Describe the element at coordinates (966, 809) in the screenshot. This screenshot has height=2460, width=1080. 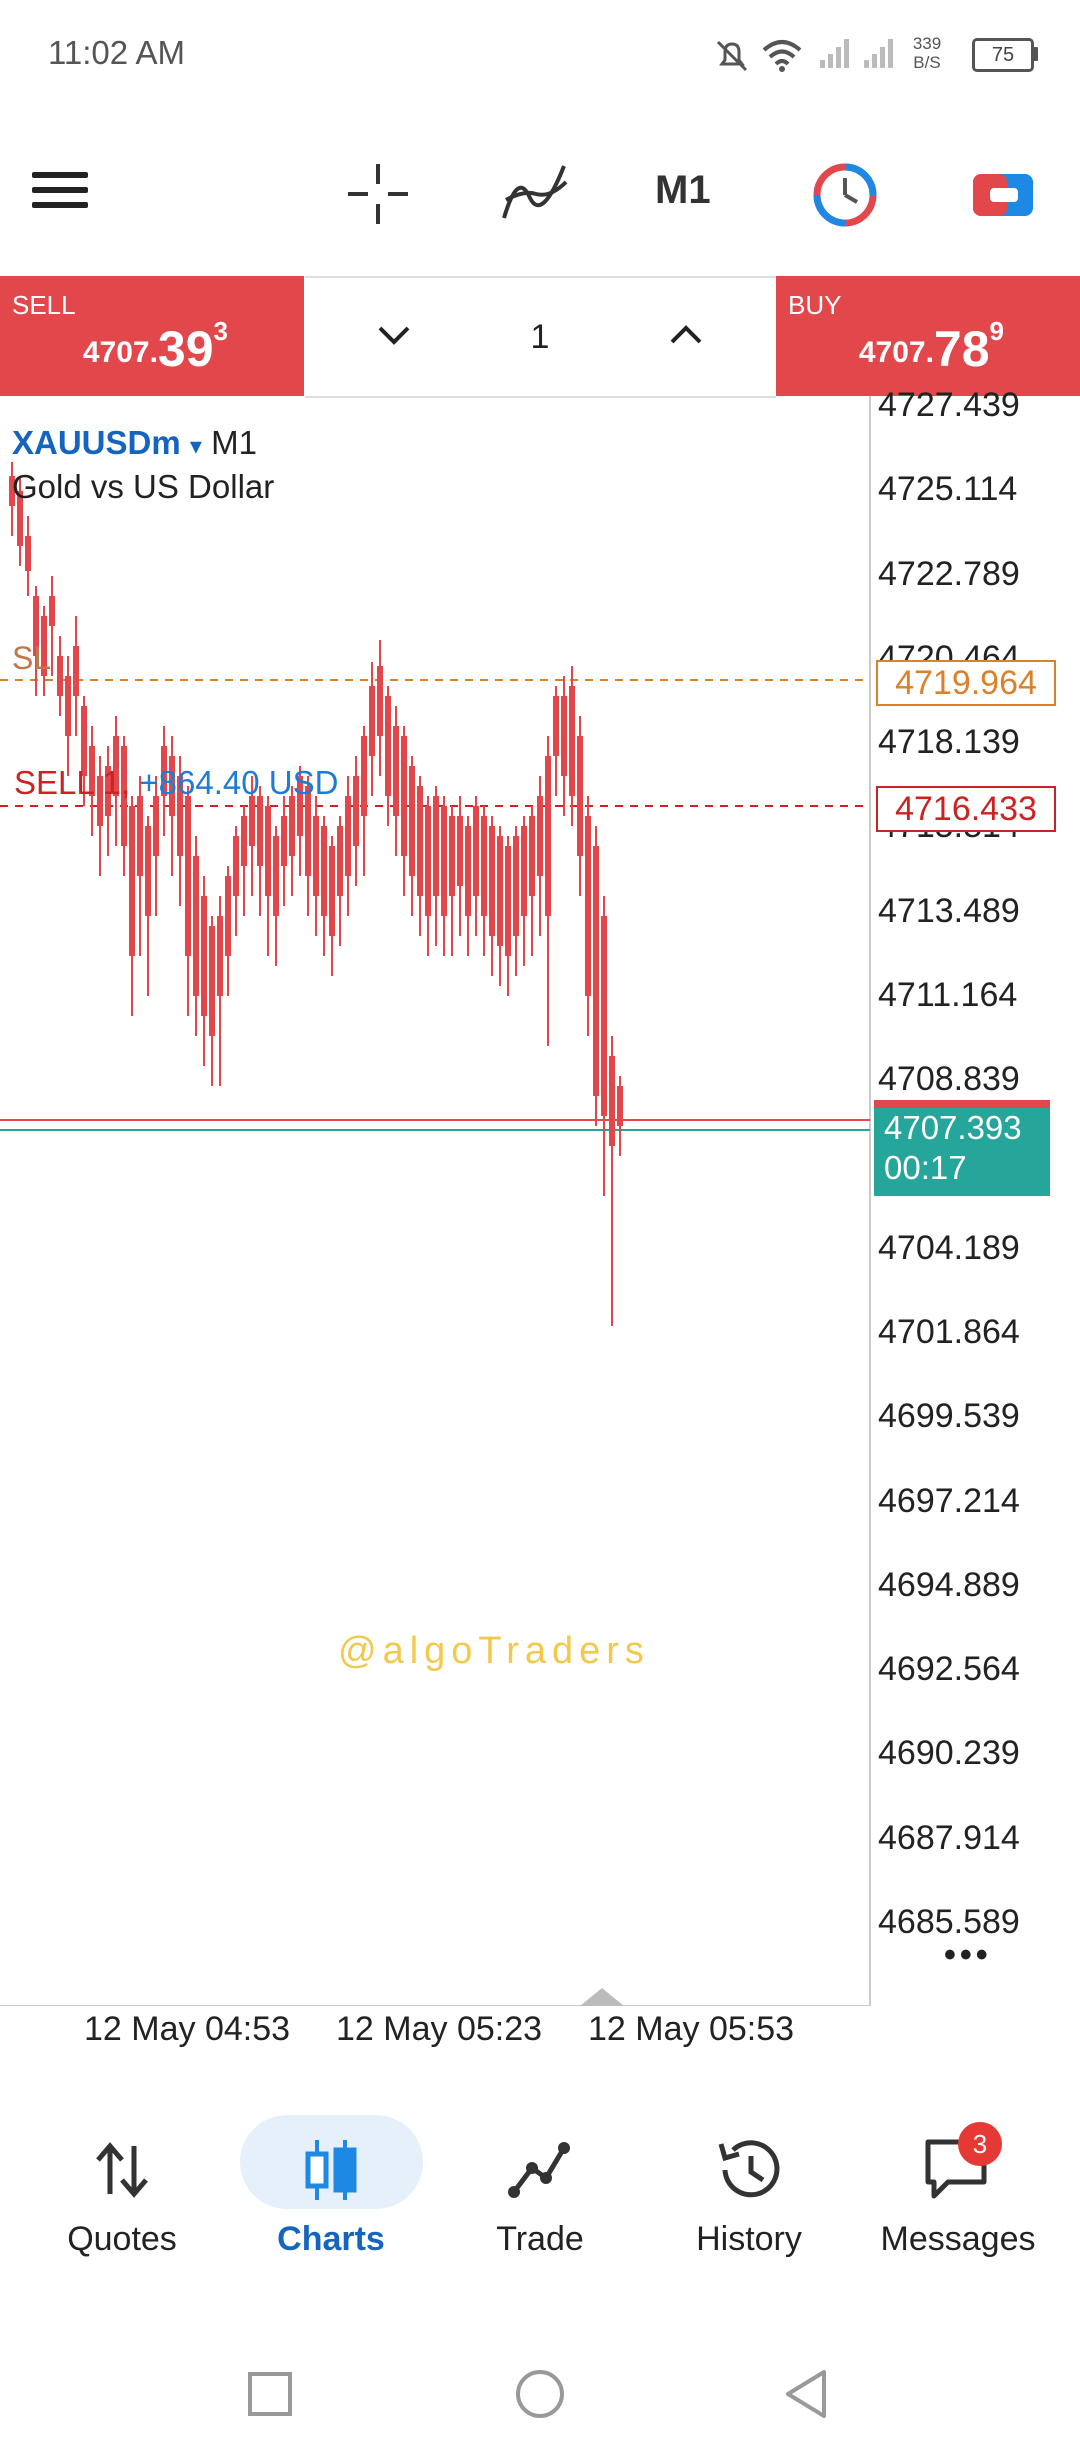
I see `entry-price-tag: 4716.433` at that location.